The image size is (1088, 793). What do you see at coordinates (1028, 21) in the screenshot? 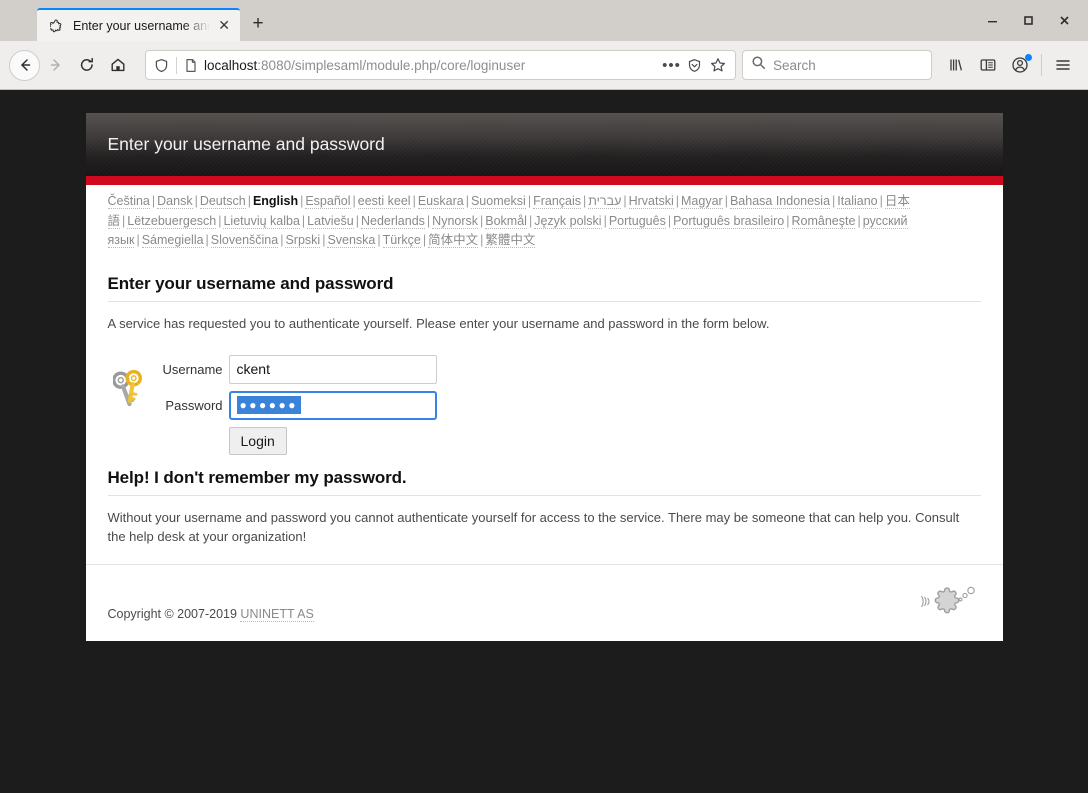
I see `window-maximize-button` at bounding box center [1028, 21].